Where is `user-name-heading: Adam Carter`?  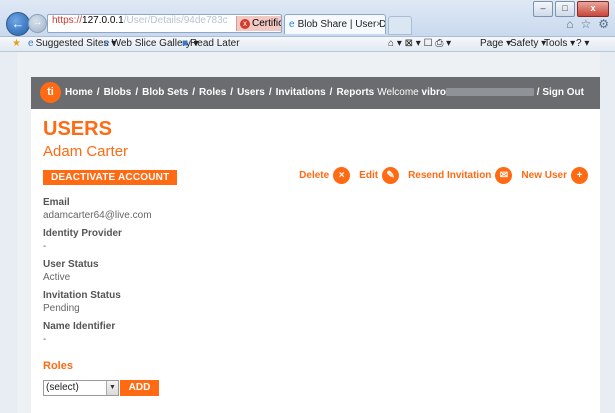
user-name-heading: Adam Carter is located at coordinates (86, 151).